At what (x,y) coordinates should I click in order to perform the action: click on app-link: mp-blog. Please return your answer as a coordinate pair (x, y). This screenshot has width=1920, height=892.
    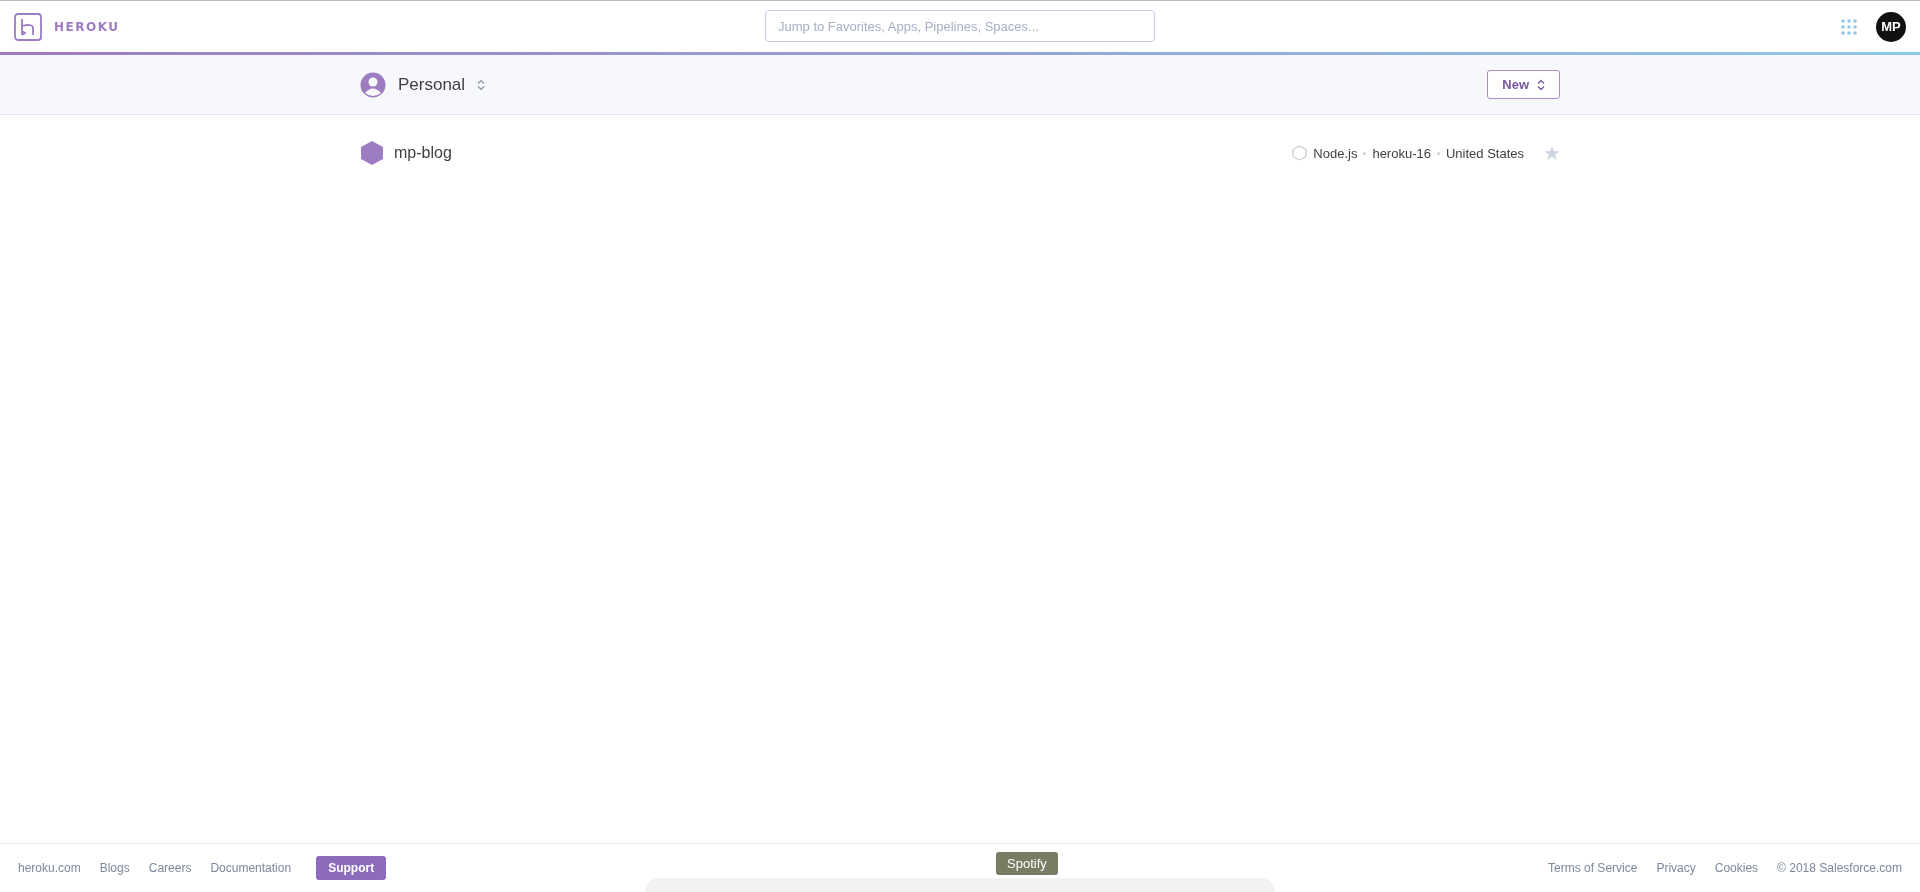
    Looking at the image, I should click on (423, 153).